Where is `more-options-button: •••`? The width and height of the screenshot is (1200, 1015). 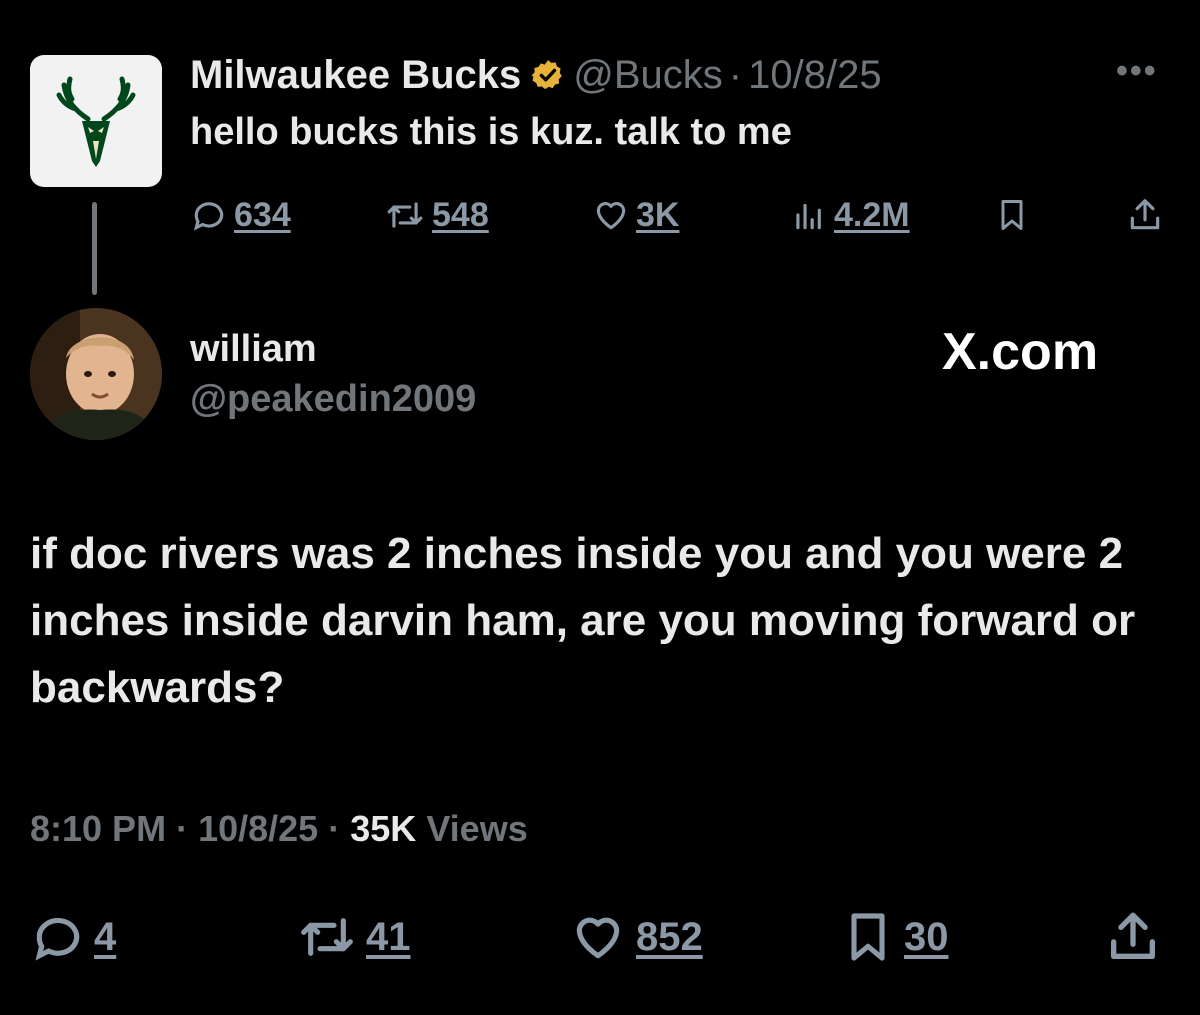 more-options-button: ••• is located at coordinates (1137, 71).